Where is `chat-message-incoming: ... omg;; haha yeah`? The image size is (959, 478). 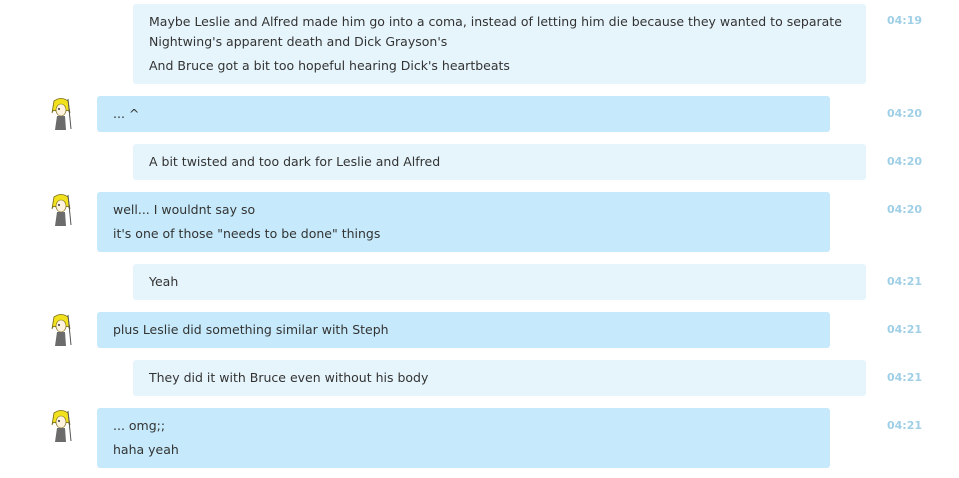 chat-message-incoming: ... omg;; haha yeah is located at coordinates (463, 438).